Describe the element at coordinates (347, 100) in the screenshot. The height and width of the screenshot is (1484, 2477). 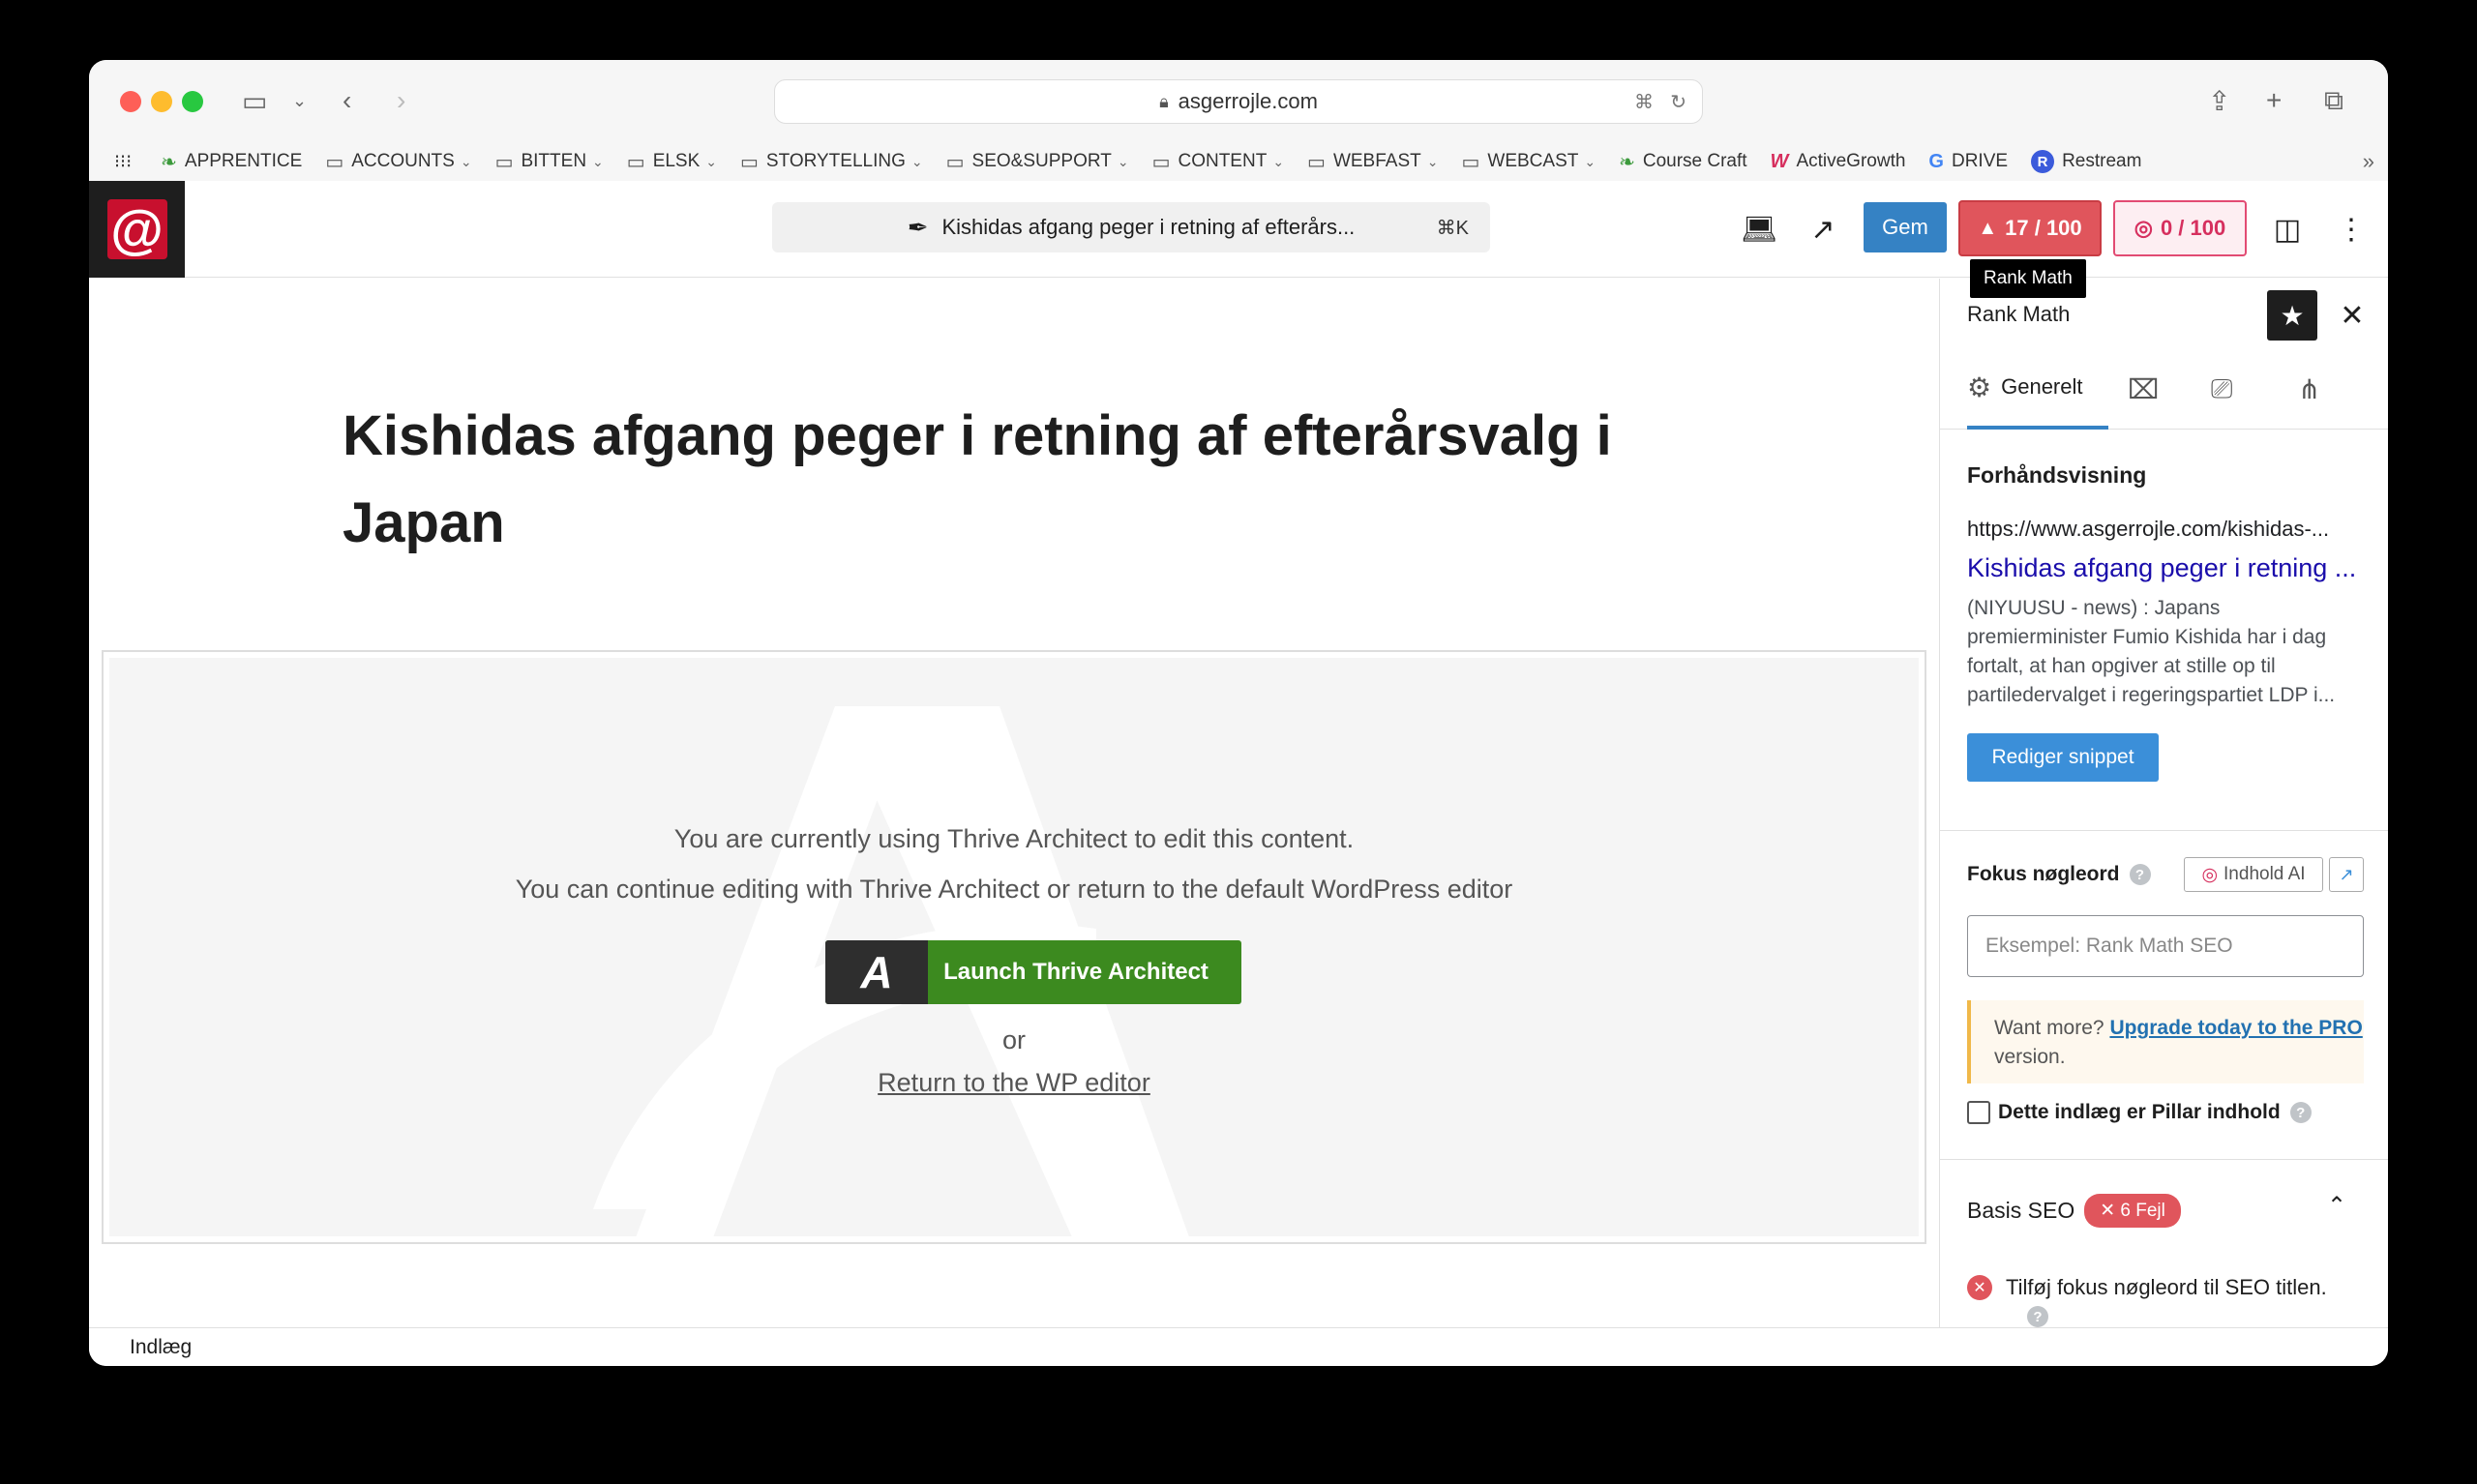
I see `back-icon: ‹` at that location.